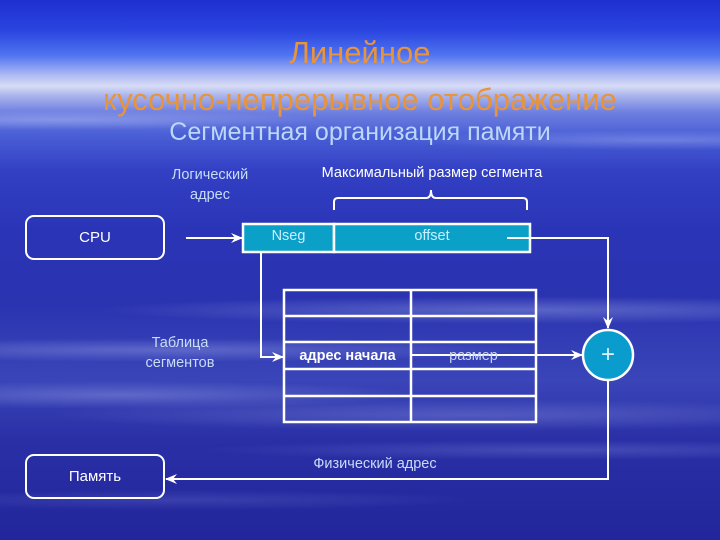 This screenshot has width=720, height=540. I want to click on size-cell: размер, so click(473, 356).